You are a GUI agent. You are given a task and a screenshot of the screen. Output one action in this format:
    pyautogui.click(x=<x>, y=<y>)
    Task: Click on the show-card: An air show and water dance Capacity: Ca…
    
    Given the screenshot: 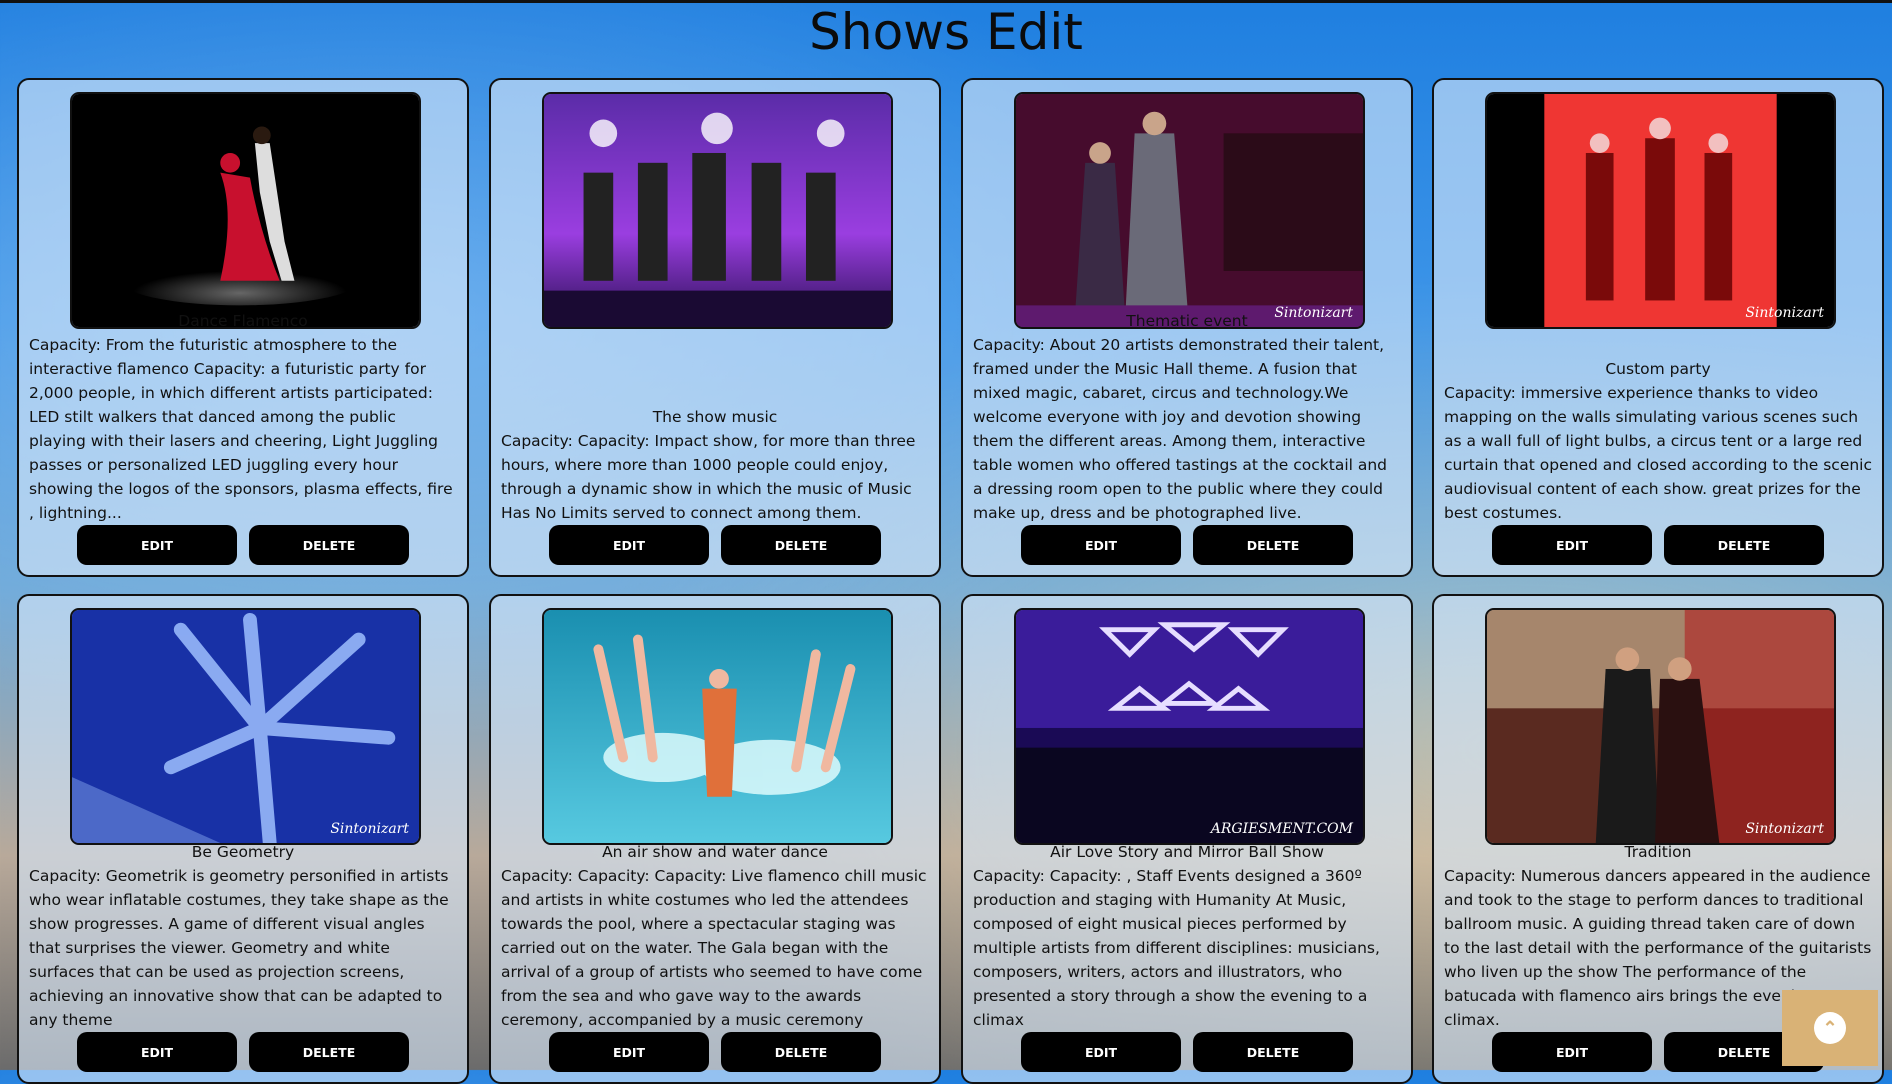 What is the action you would take?
    pyautogui.click(x=715, y=839)
    